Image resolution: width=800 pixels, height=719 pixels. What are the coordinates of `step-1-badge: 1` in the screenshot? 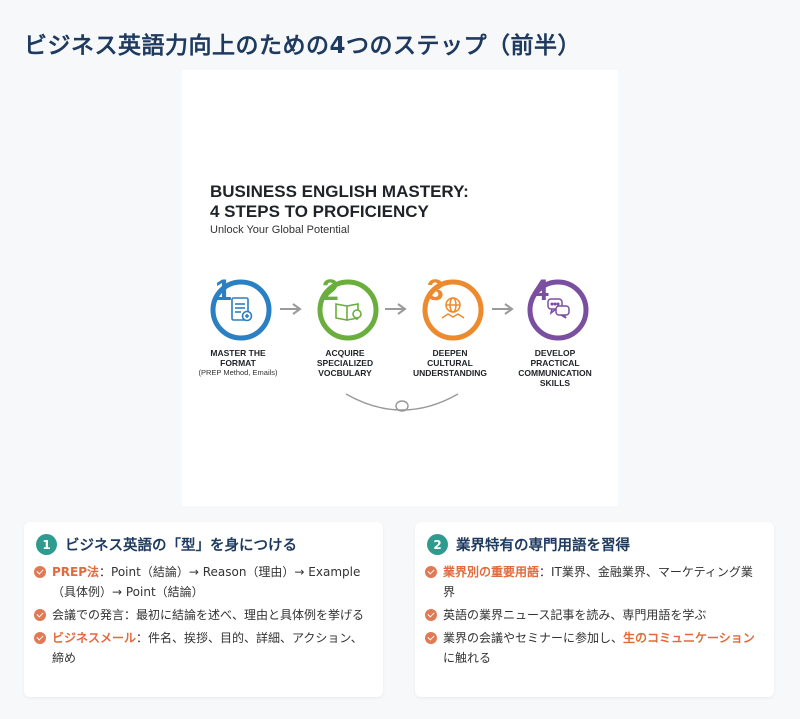 It's located at (241, 307).